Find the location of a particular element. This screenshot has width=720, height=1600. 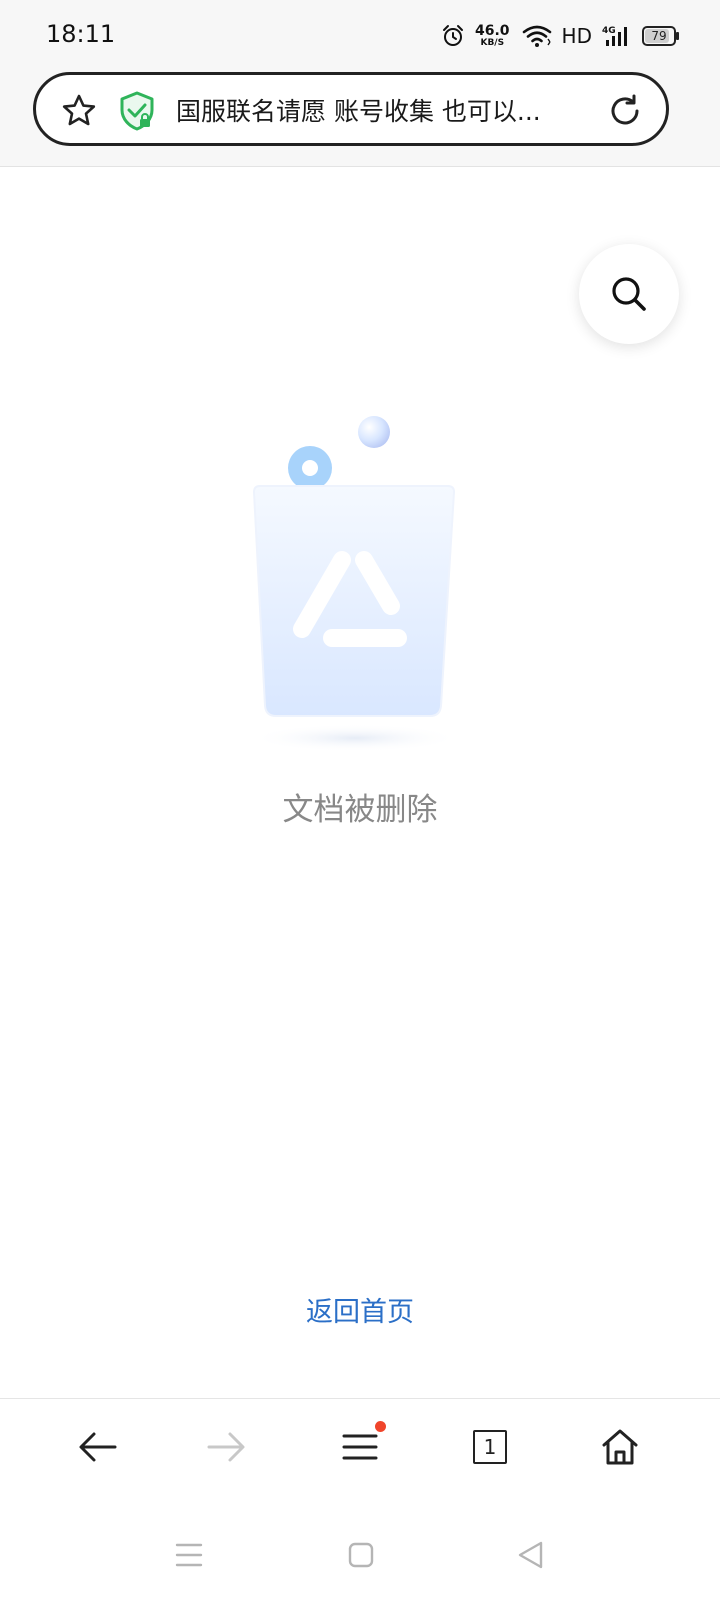

menu-button is located at coordinates (362, 1445).